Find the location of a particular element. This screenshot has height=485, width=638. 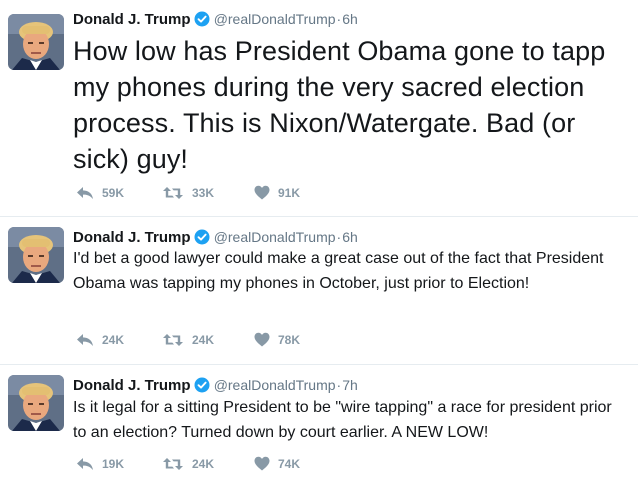

like-button: 74K is located at coordinates (277, 463).